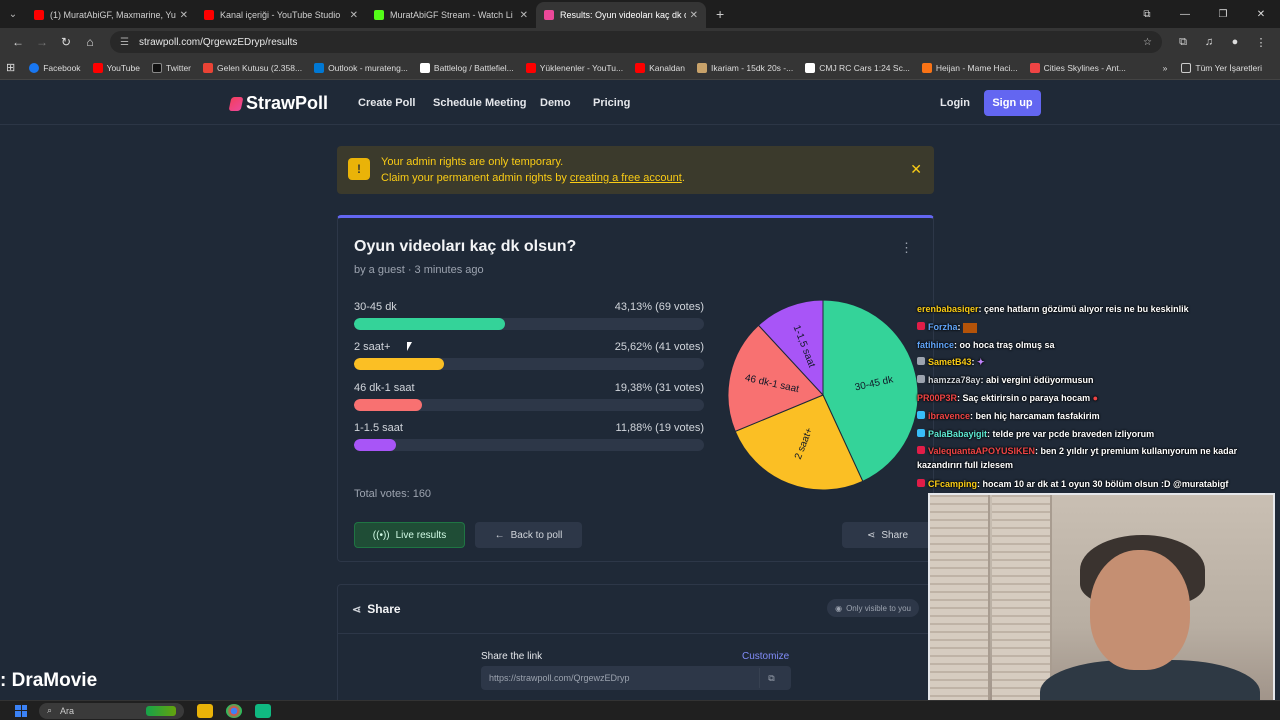 This screenshot has width=1280, height=720. I want to click on reload-icon: ↻, so click(66, 42).